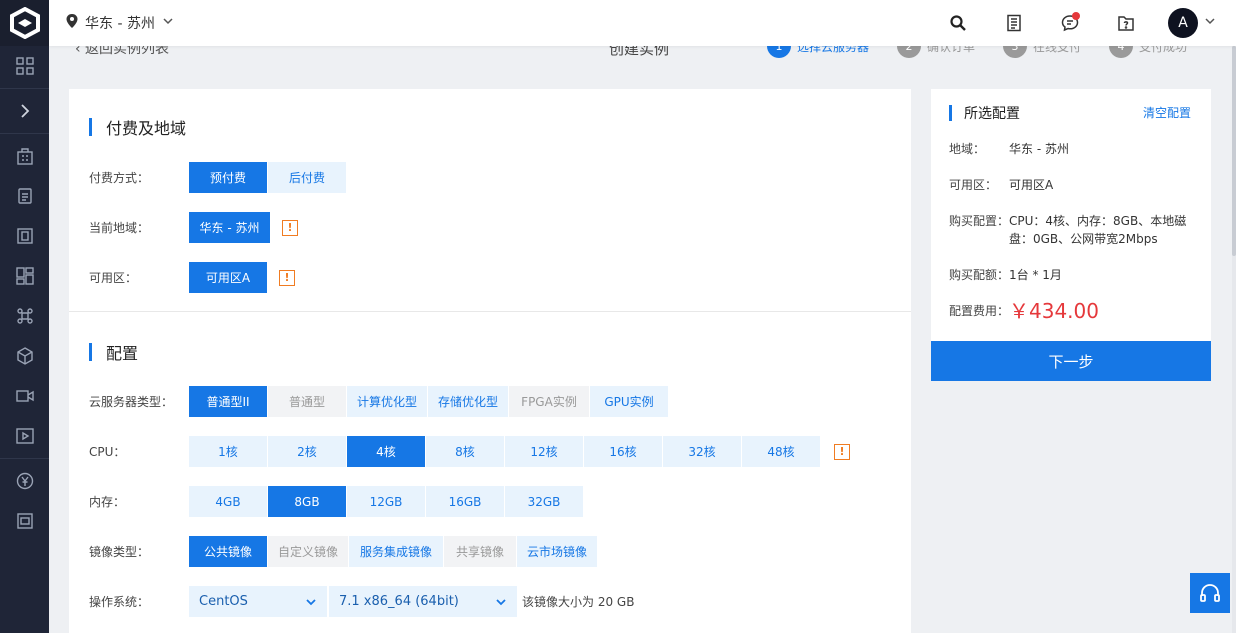 The height and width of the screenshot is (633, 1236). I want to click on summary-zone: 可用区： 可用区A, so click(1001, 185).